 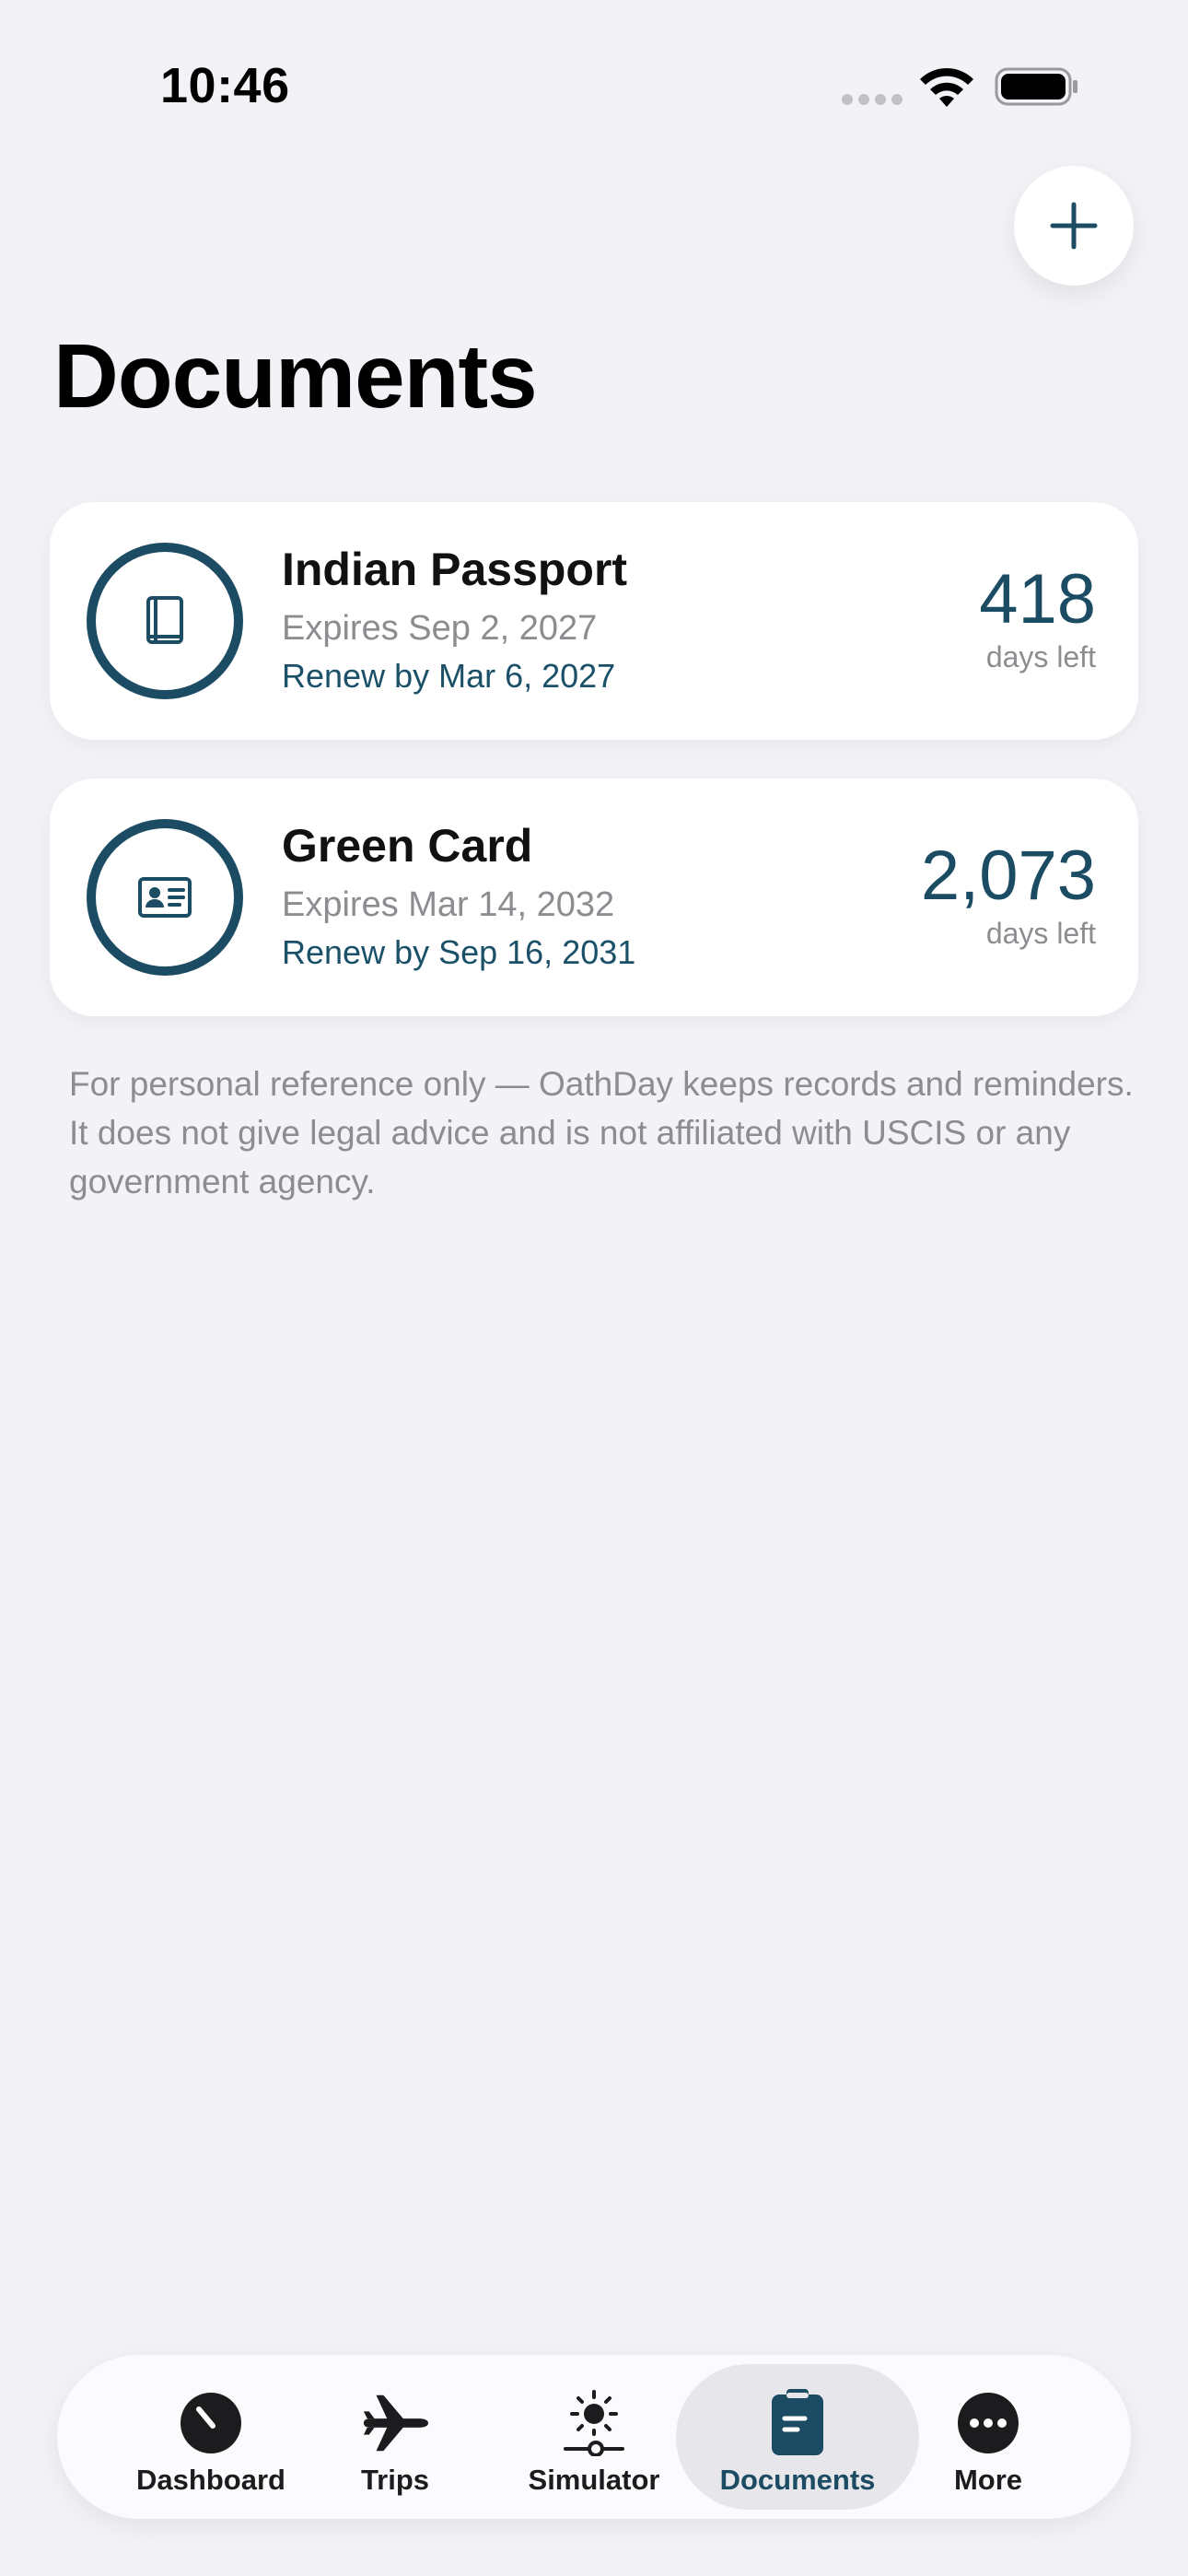 I want to click on document-clipboard-icon, so click(x=797, y=2422).